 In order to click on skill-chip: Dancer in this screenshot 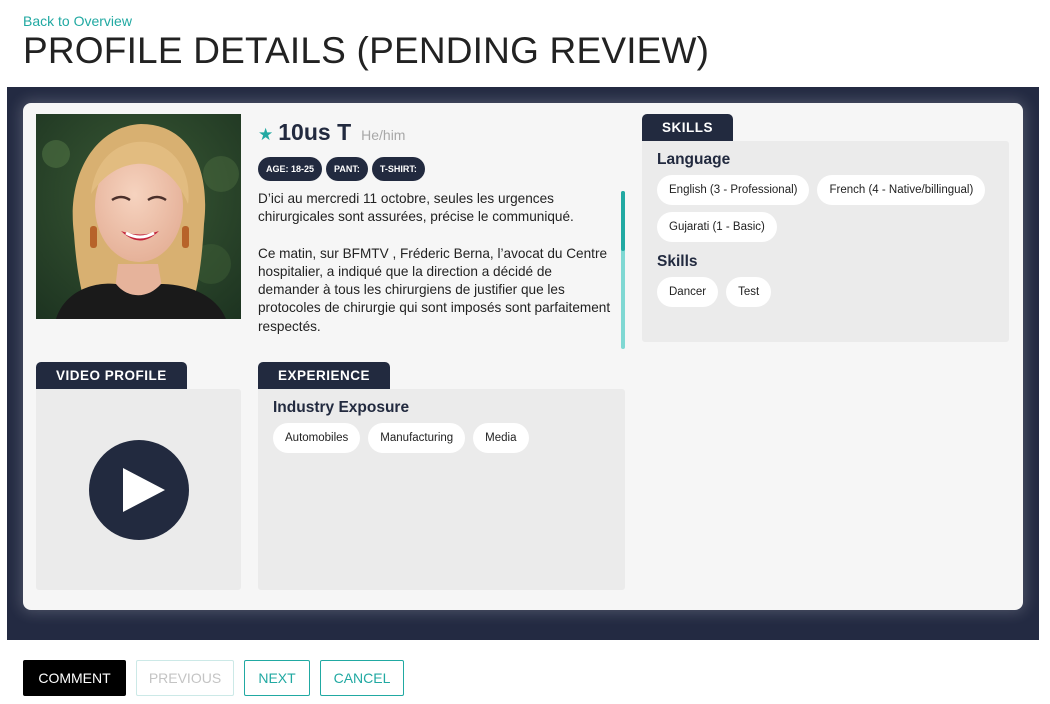, I will do `click(688, 292)`.